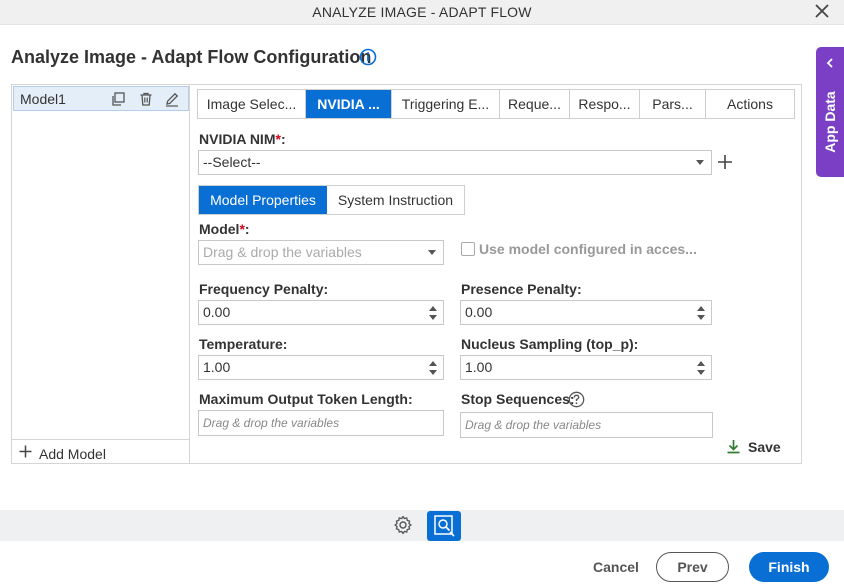 This screenshot has height=584, width=844. What do you see at coordinates (616, 567) in the screenshot?
I see `cancel-button: Cancel` at bounding box center [616, 567].